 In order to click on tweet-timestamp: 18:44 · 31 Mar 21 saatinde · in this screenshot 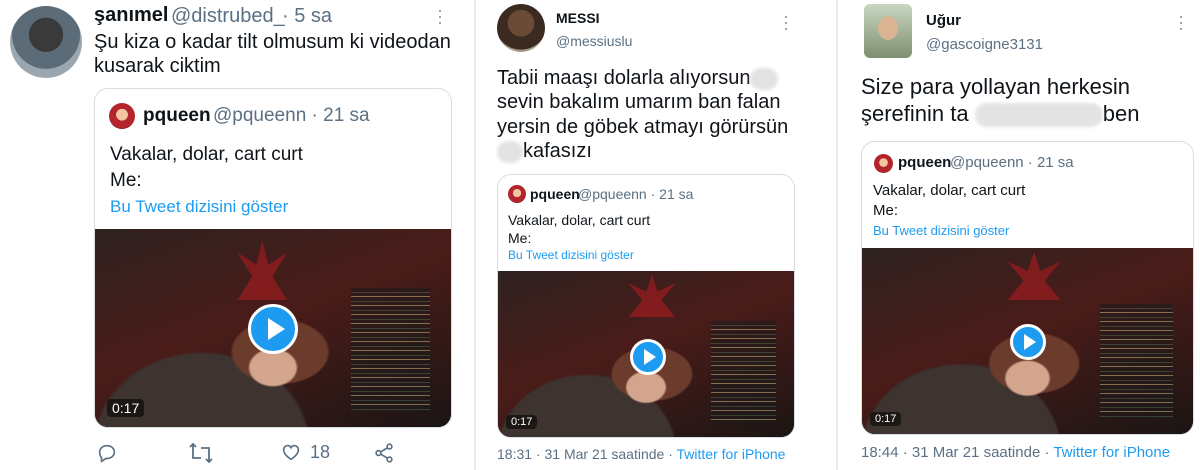, I will do `click(957, 452)`.